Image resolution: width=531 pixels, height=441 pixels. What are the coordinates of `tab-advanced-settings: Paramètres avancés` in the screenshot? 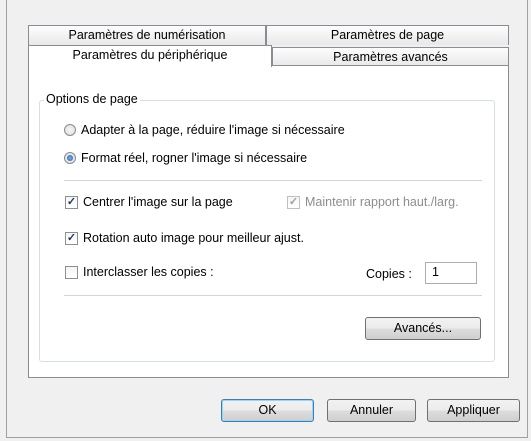 It's located at (390, 56).